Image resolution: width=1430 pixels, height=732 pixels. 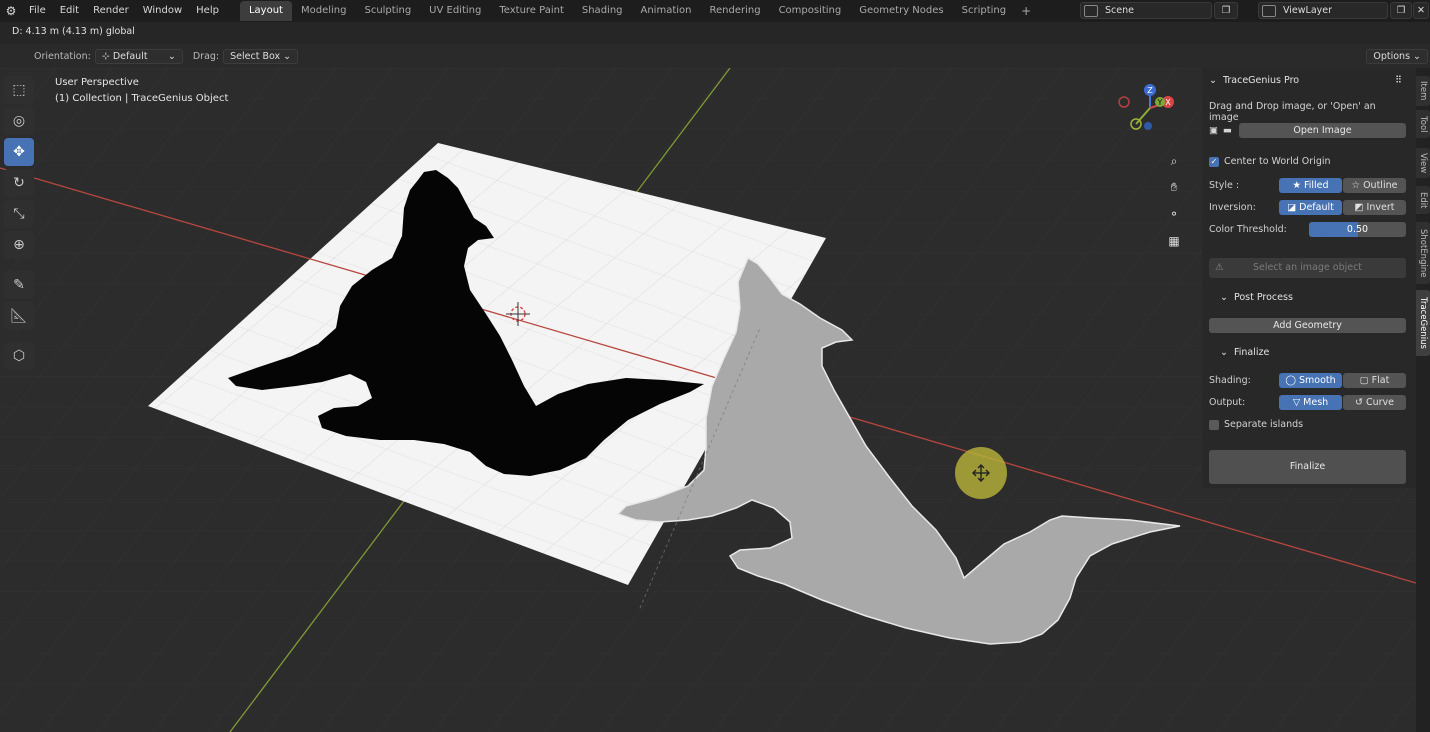 I want to click on drag-dropdown: Select Box ⌄, so click(x=261, y=56).